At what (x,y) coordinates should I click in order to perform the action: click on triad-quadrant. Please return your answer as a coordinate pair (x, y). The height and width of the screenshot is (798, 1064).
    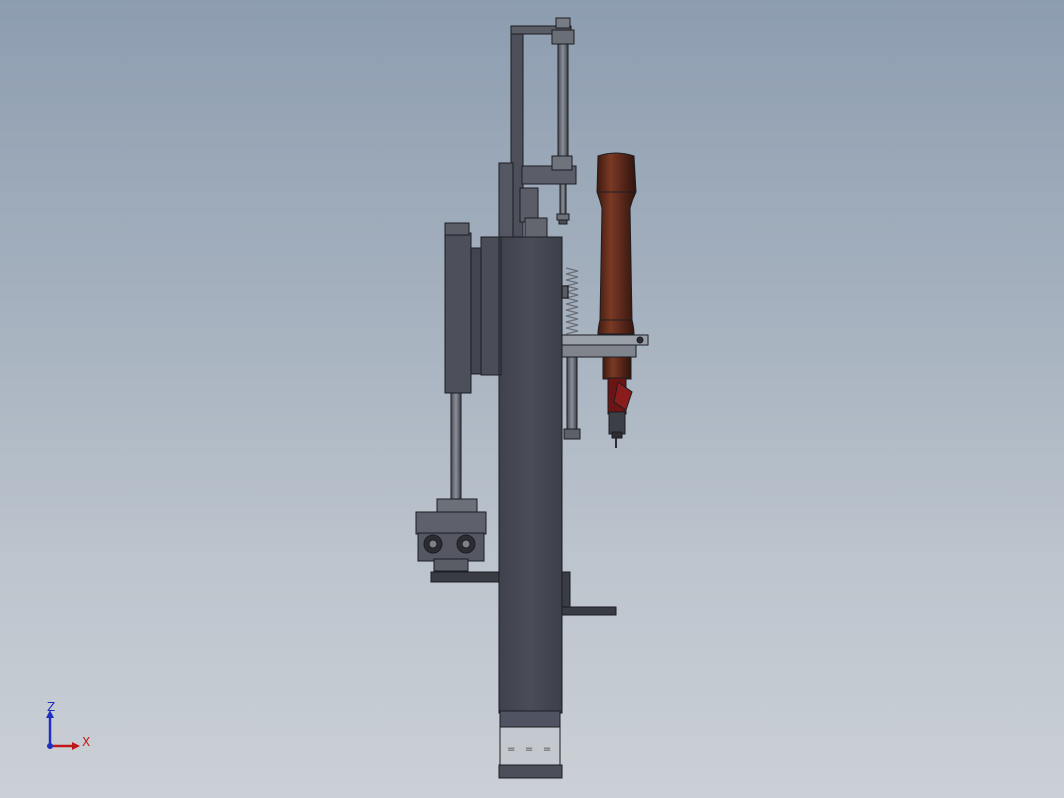
    Looking at the image, I should click on (61, 735).